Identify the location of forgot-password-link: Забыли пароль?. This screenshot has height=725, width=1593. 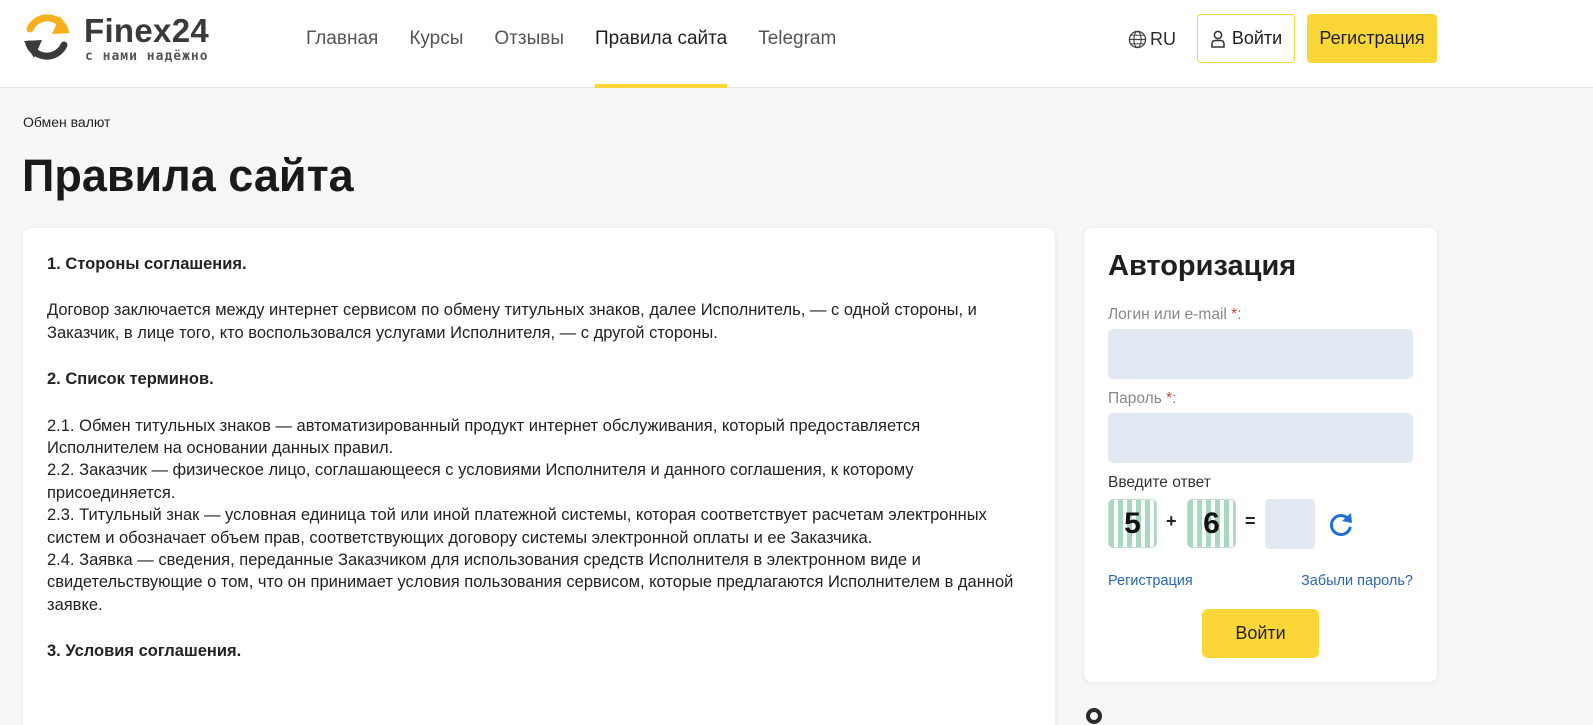
(1357, 581).